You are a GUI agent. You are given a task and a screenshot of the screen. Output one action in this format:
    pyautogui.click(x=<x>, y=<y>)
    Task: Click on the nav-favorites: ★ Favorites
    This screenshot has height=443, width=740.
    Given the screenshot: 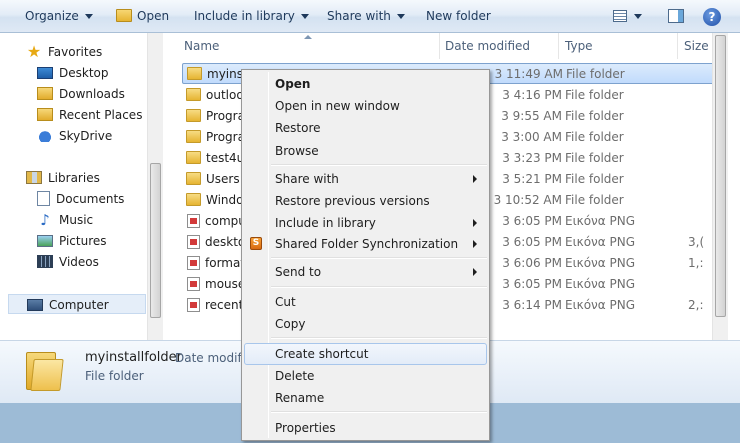 What is the action you would take?
    pyautogui.click(x=64, y=52)
    